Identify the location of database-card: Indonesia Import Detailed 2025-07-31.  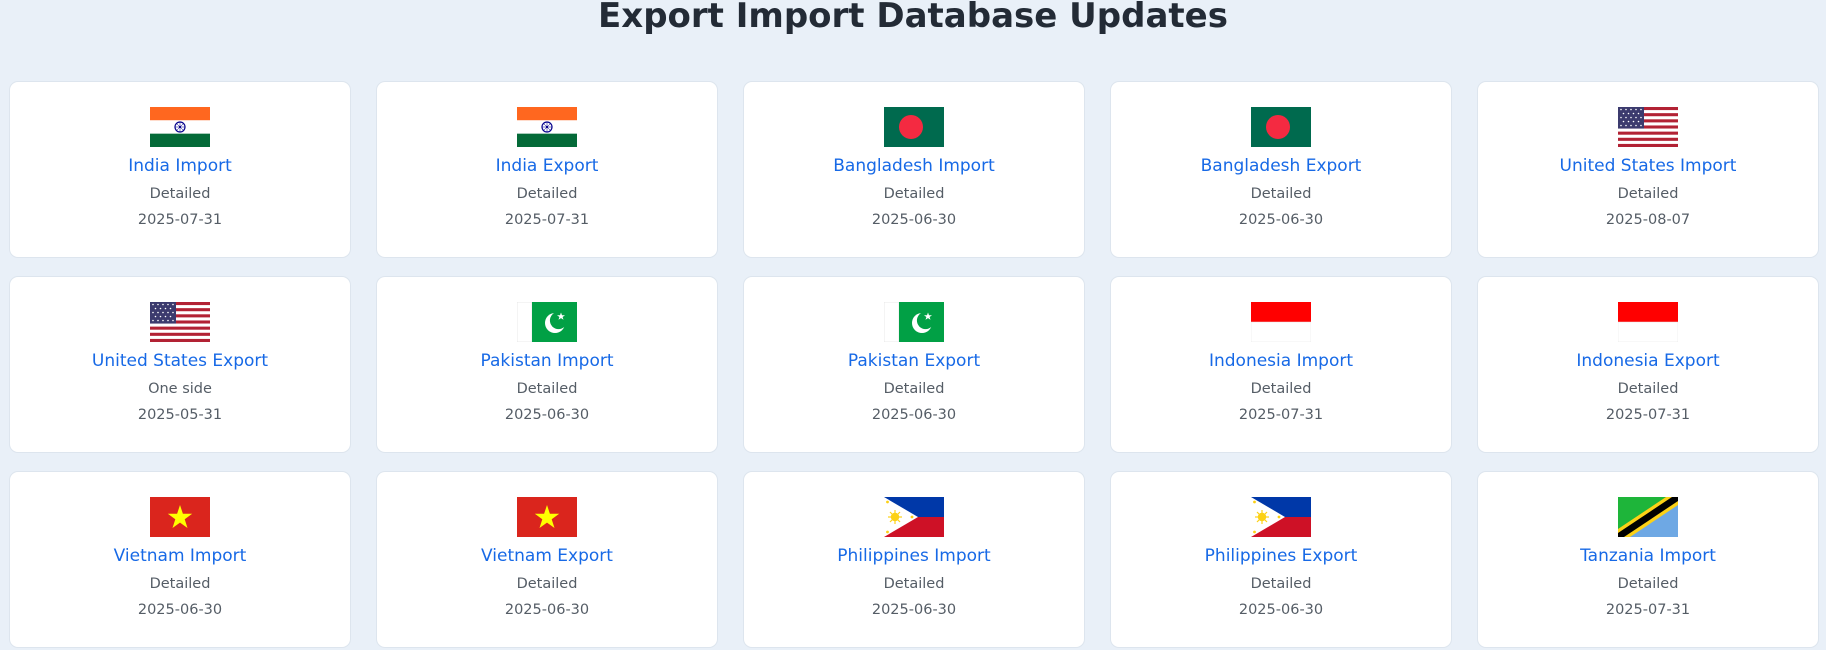
(1281, 364).